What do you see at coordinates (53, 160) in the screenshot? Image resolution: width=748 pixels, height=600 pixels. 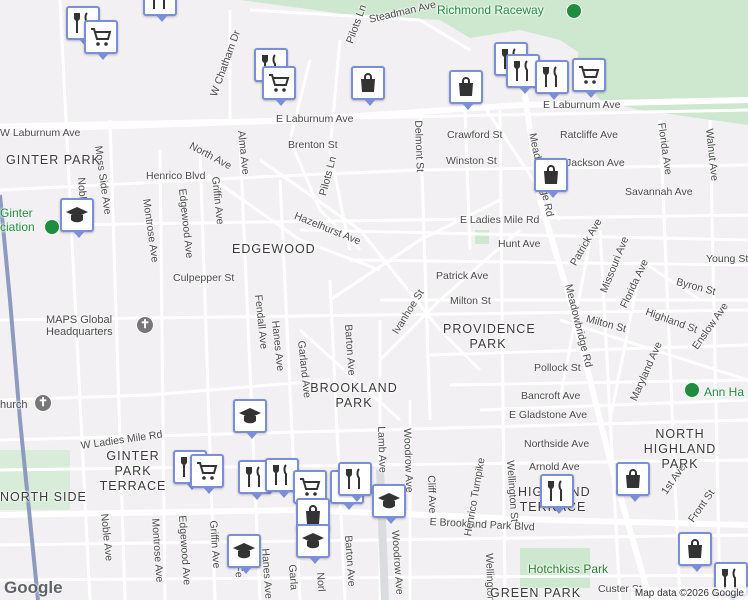 I see `area-label: GINTER PARK` at bounding box center [53, 160].